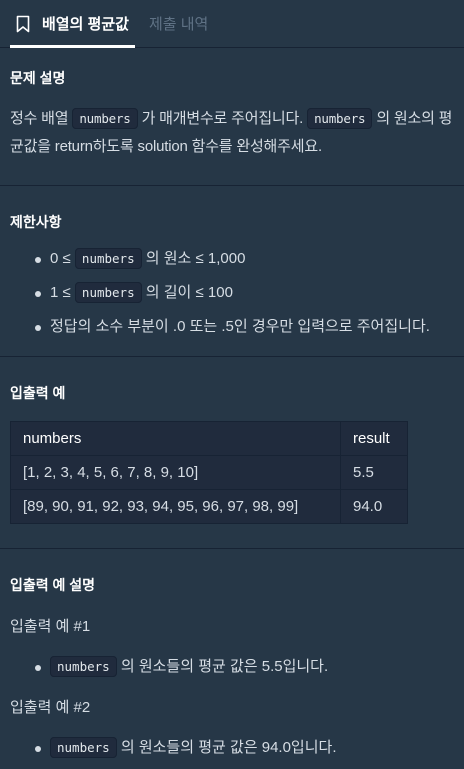 Image resolution: width=464 pixels, height=769 pixels. I want to click on desc-text-1: 정수 배열, so click(41, 118).